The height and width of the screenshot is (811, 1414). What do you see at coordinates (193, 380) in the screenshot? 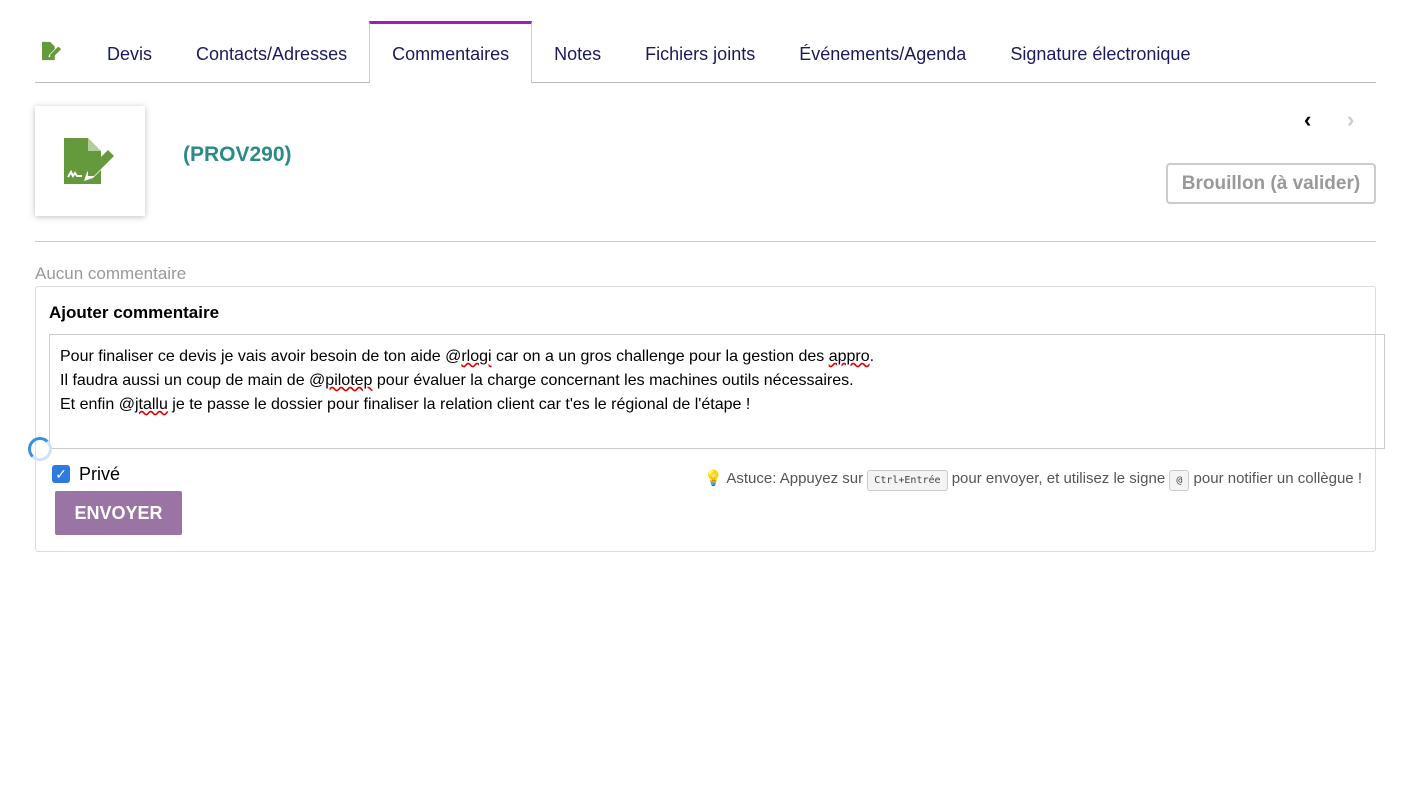
I see `text-segment: Il faudra aussi un coup de main de @` at bounding box center [193, 380].